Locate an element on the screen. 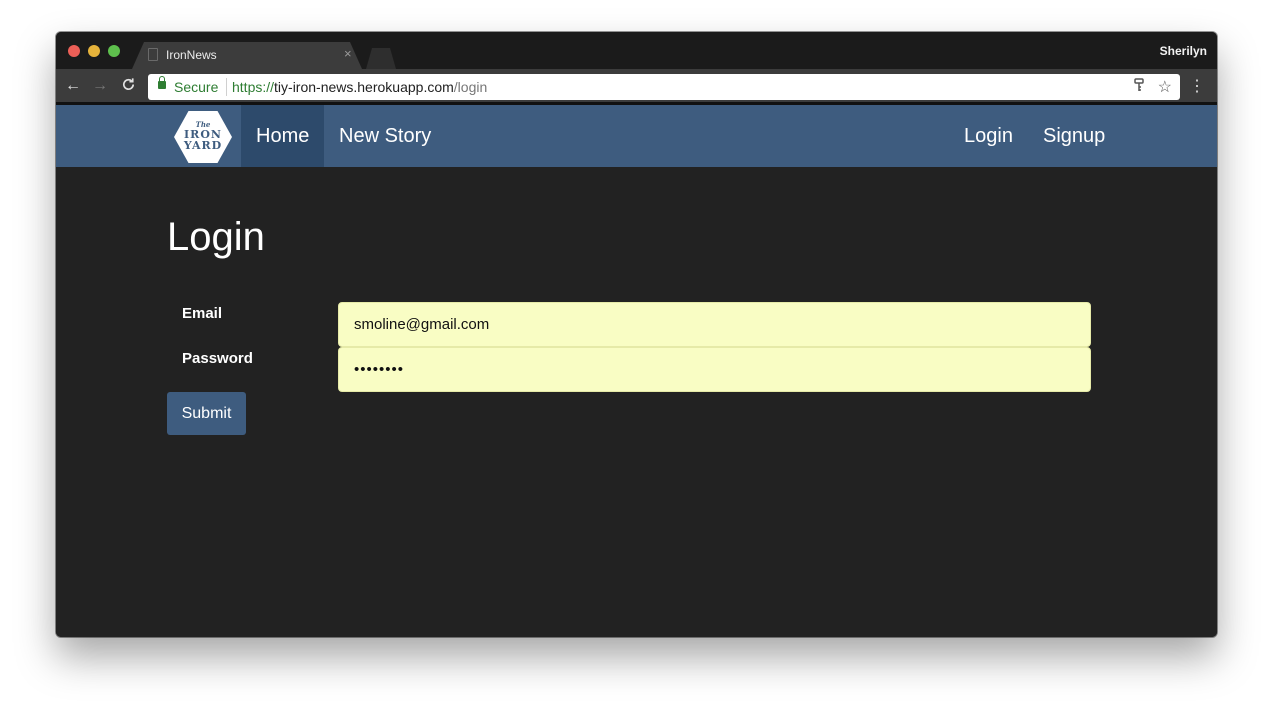 The width and height of the screenshot is (1273, 717). key-glyph is located at coordinates (1139, 84).